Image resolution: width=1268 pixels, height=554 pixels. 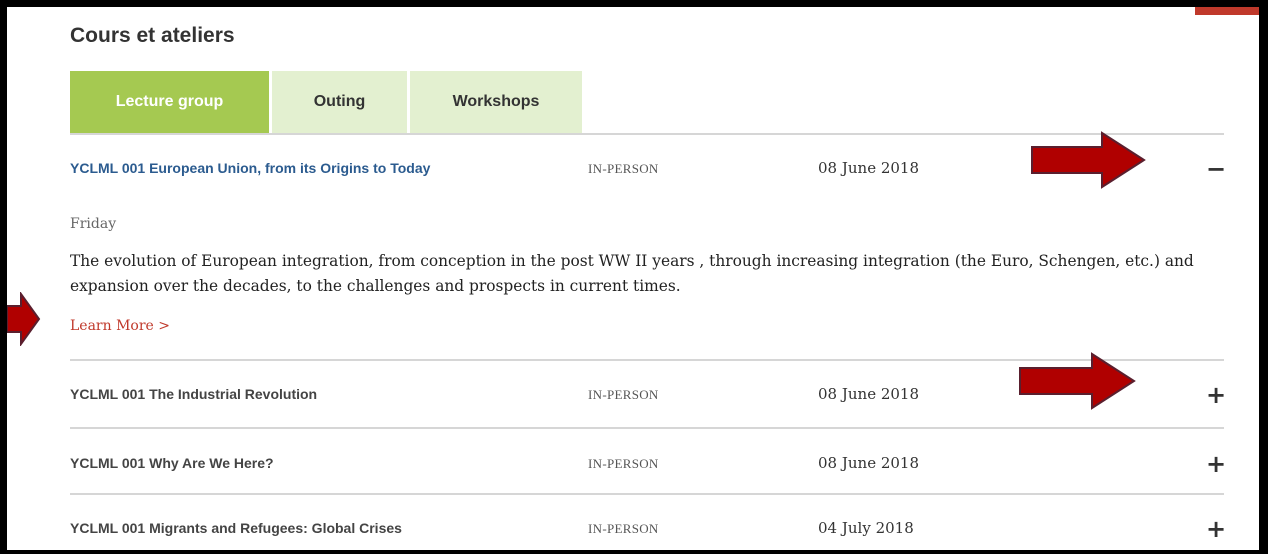 I want to click on course-date: 04 July 2018, so click(x=866, y=528).